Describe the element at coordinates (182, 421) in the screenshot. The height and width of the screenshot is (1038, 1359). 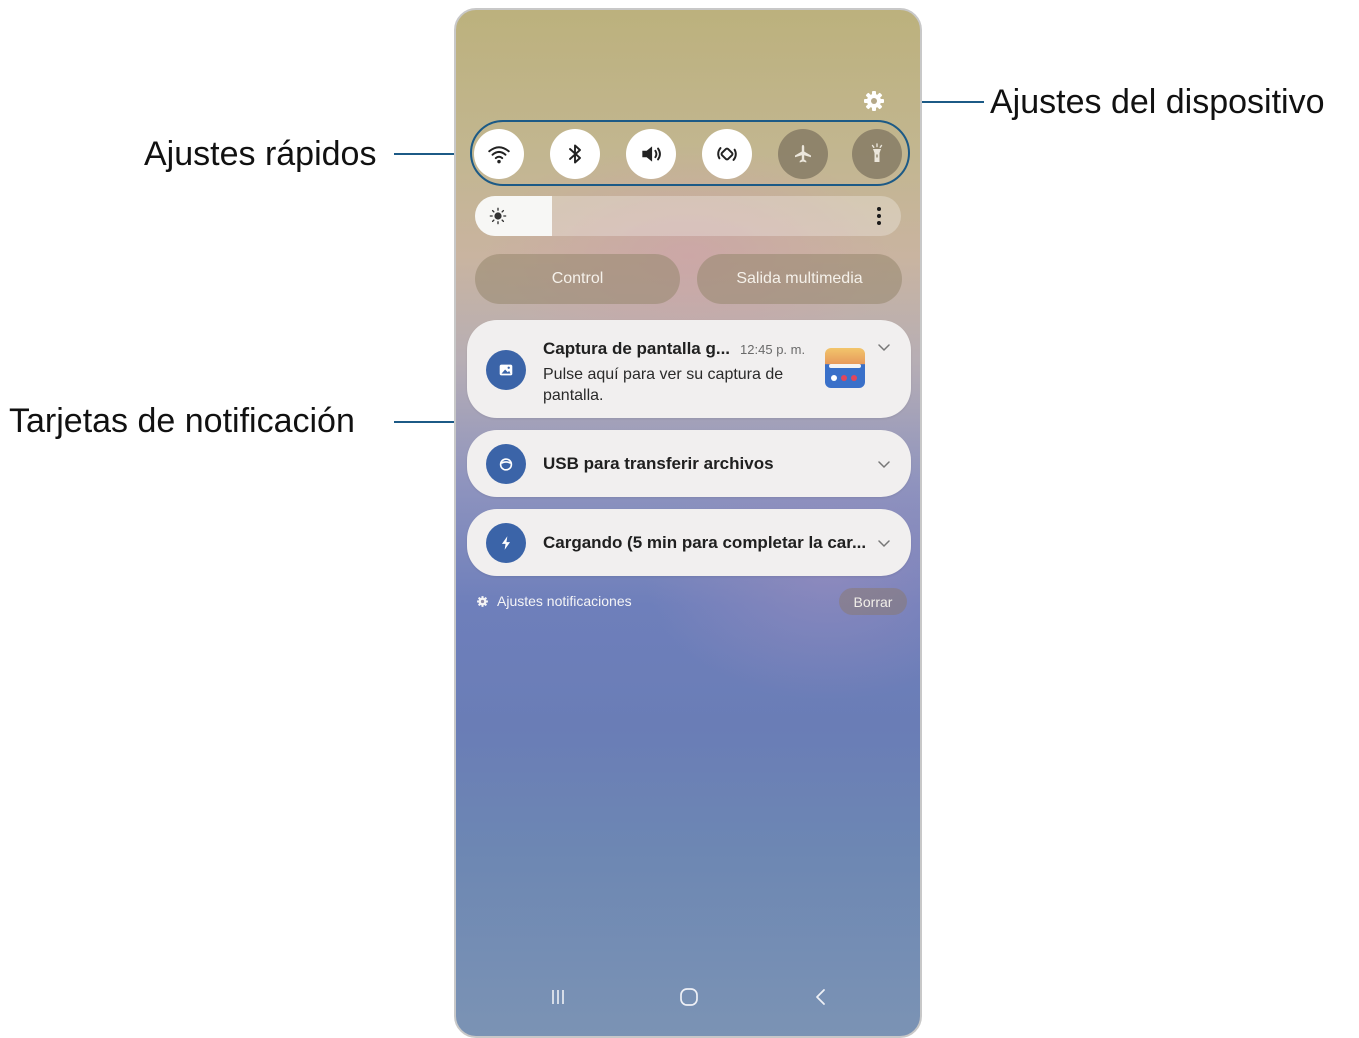
I see `callout-notification-cards: Tarjetas de notificación` at that location.